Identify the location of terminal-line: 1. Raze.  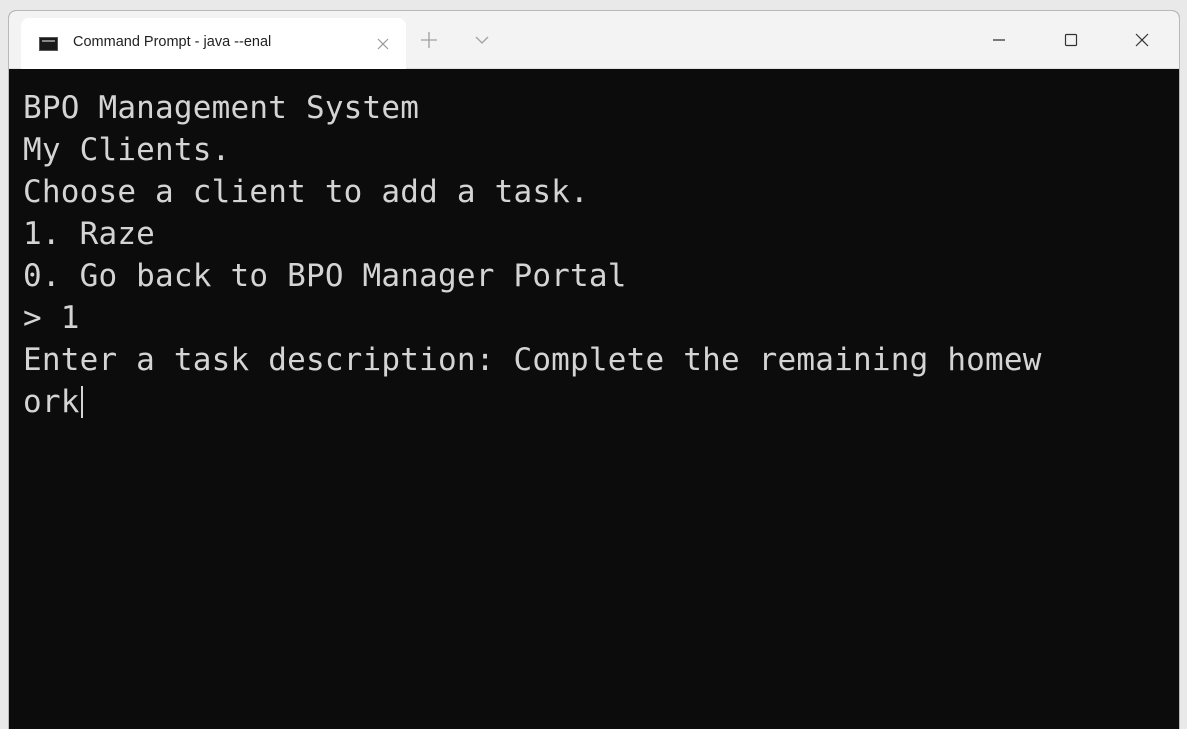
(89, 234).